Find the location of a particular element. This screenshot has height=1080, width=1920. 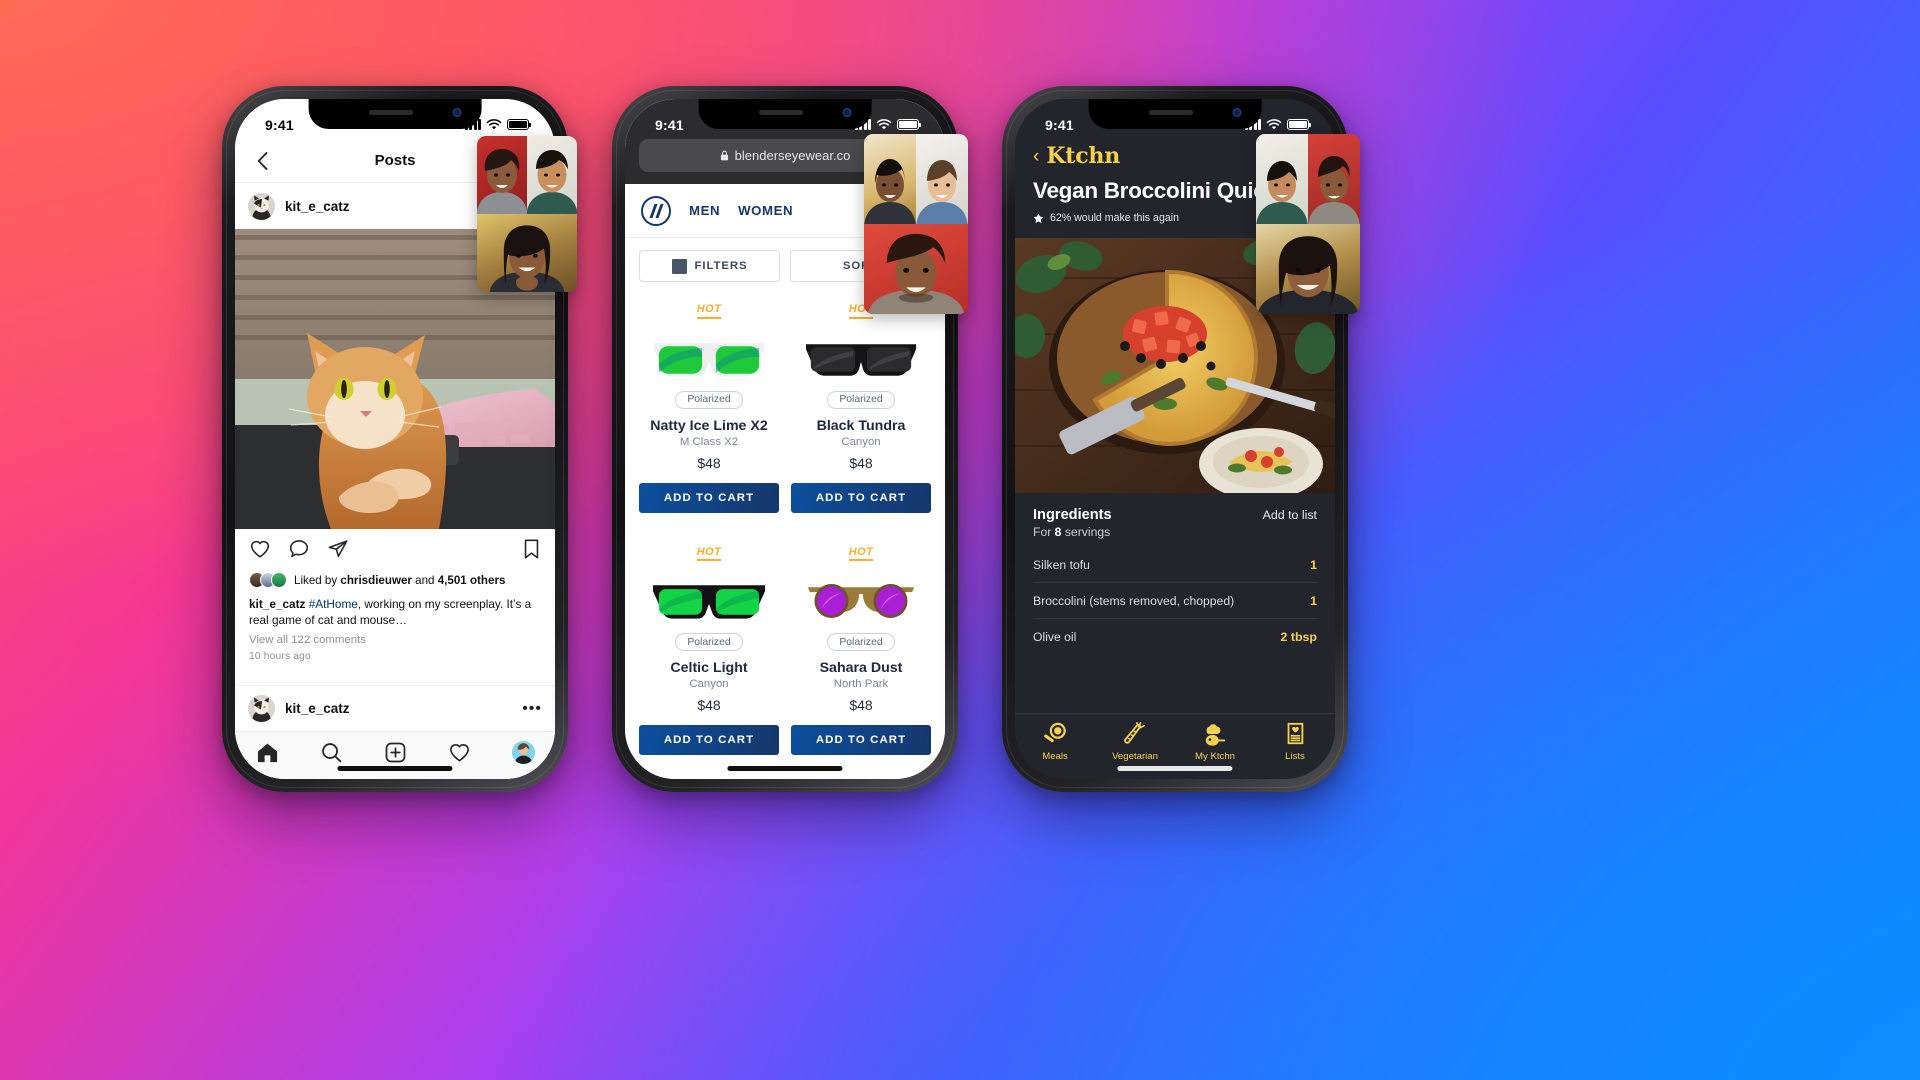

plus-square-icon is located at coordinates (395, 752).